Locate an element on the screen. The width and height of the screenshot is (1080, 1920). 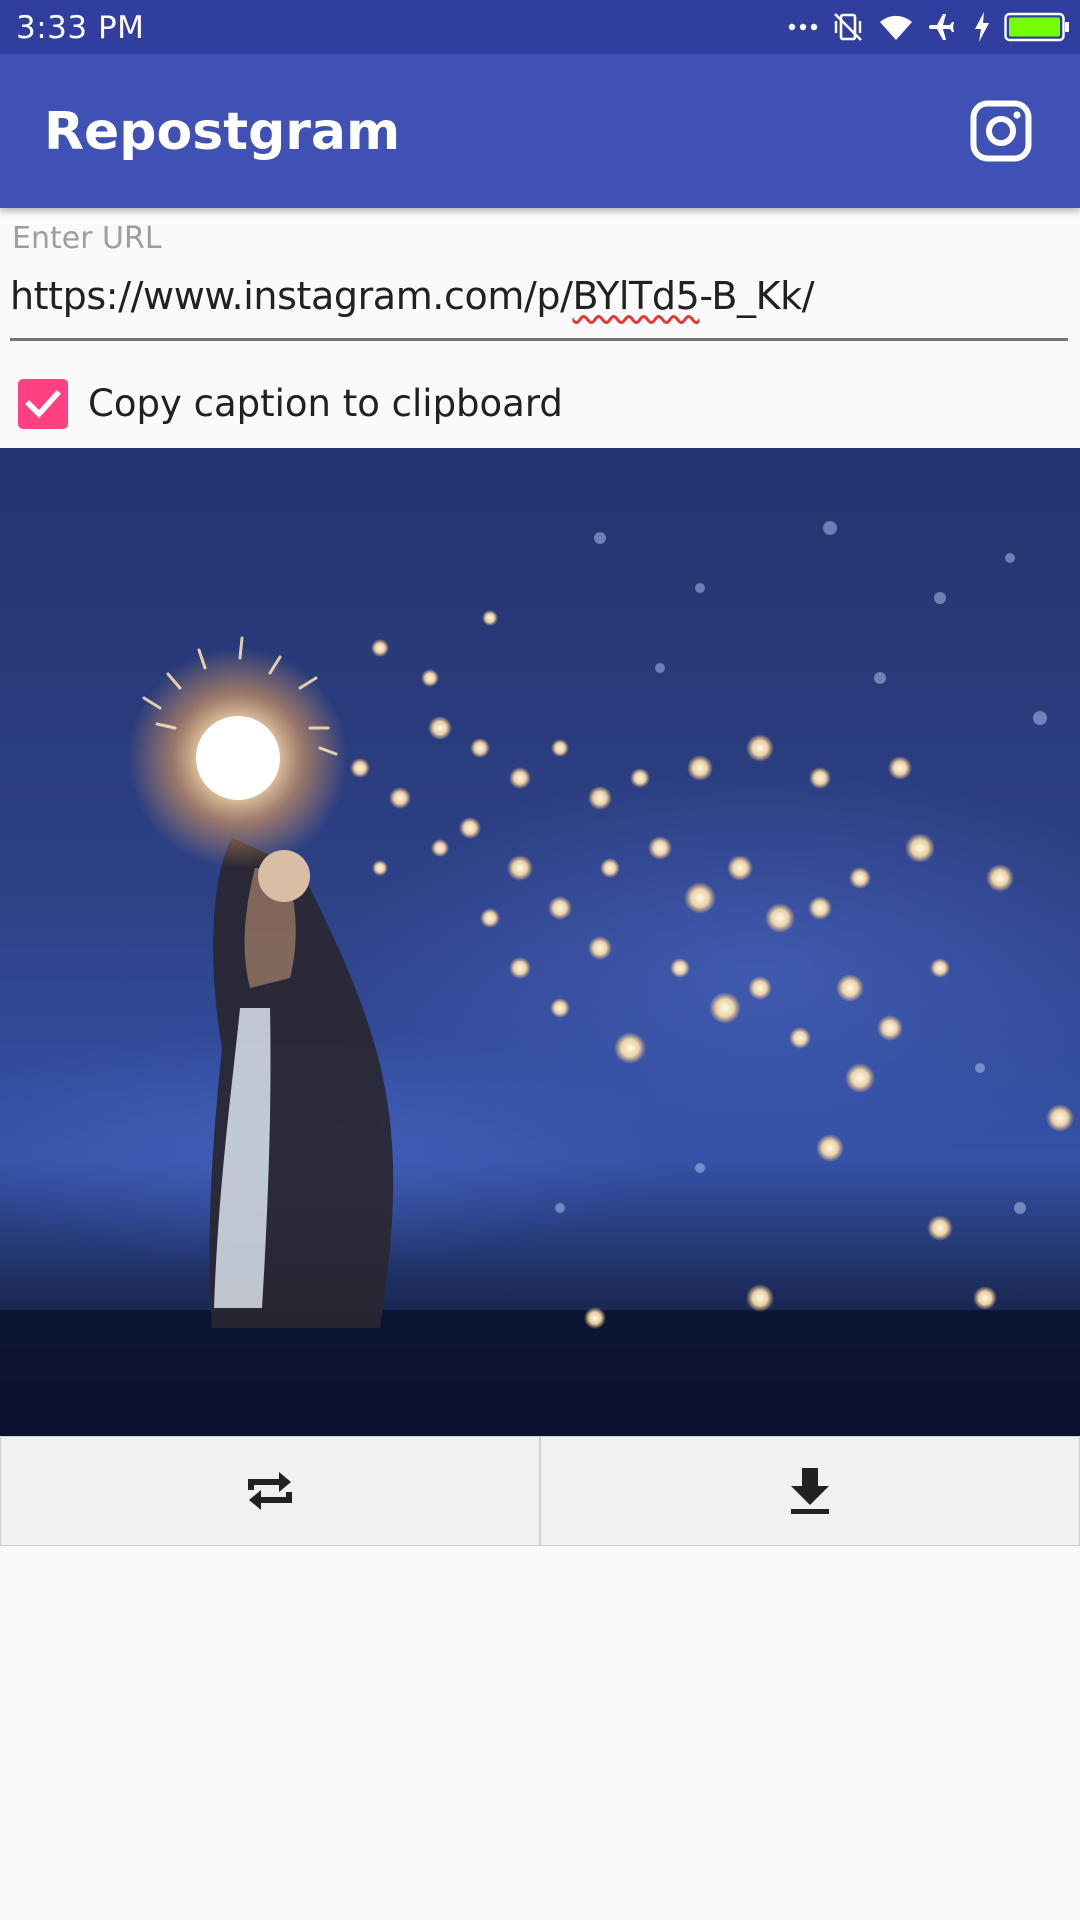
app-title: Repostgram is located at coordinates (222, 132).